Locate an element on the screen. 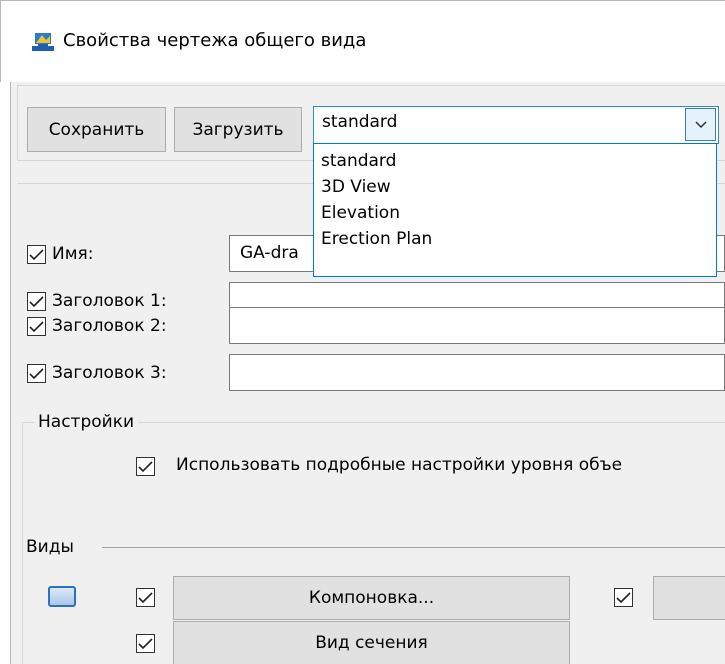  load-button: Загрузить is located at coordinates (238, 129).